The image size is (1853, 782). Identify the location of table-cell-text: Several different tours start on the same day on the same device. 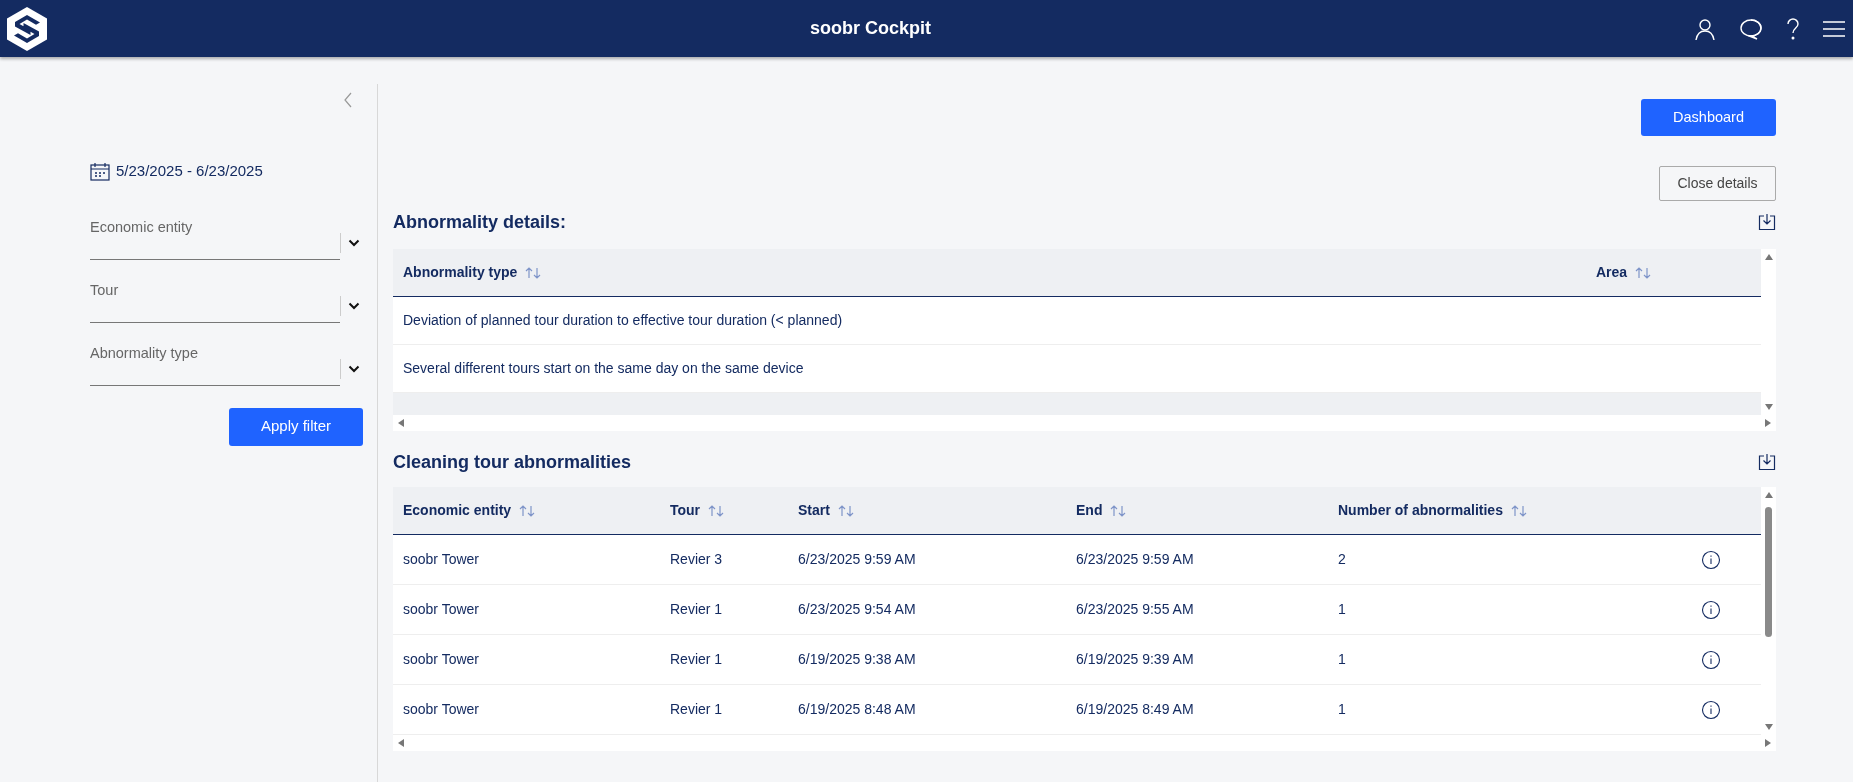
(603, 368).